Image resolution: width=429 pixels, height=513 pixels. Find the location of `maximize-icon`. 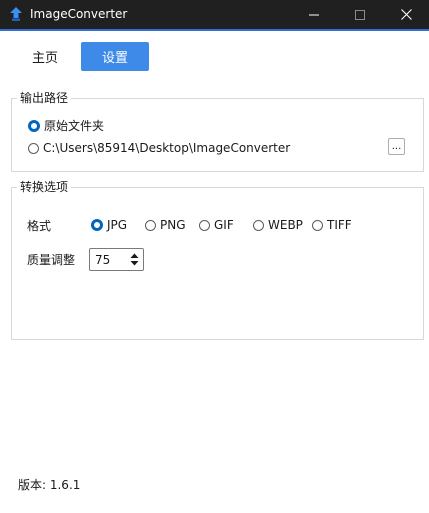

maximize-icon is located at coordinates (360, 14).